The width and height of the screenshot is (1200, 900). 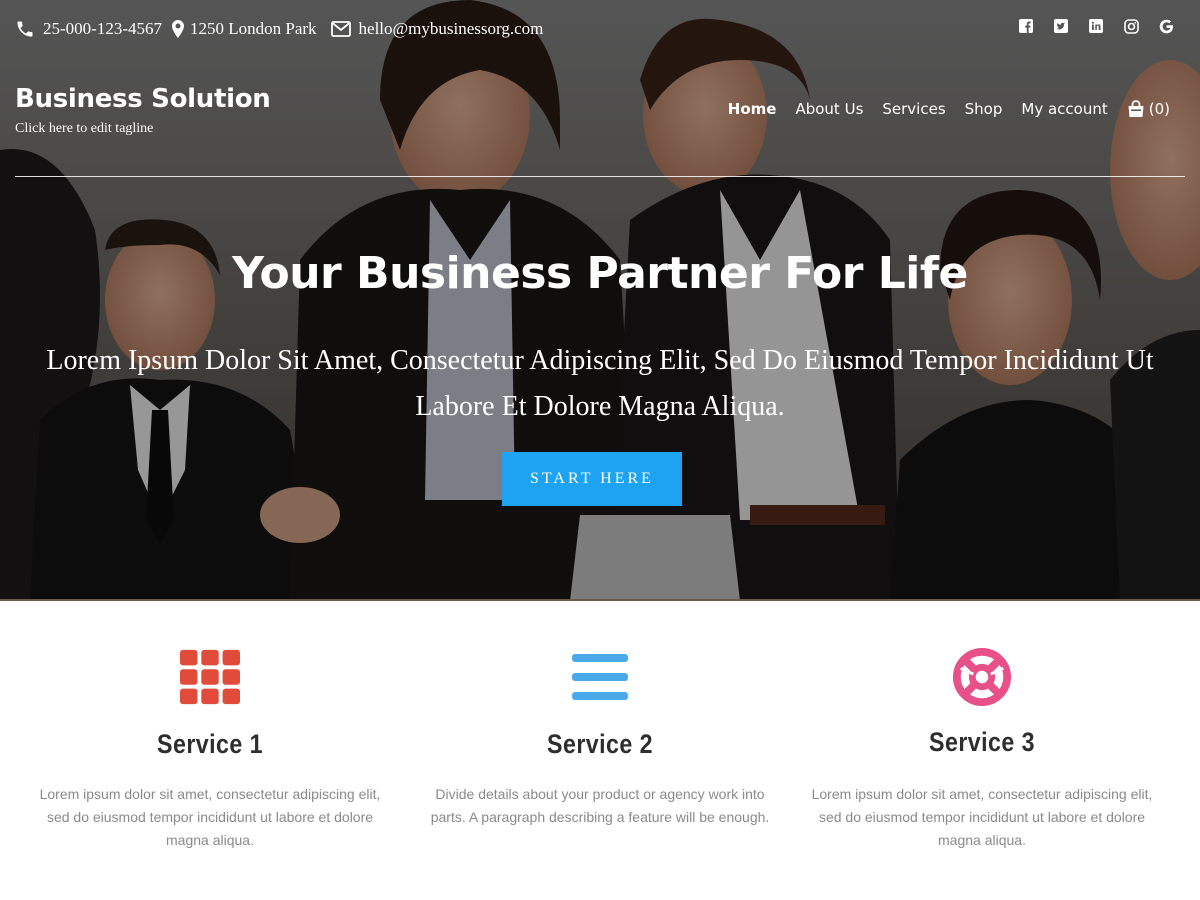 What do you see at coordinates (253, 28) in the screenshot?
I see `contact-address-text: 1250 London Park` at bounding box center [253, 28].